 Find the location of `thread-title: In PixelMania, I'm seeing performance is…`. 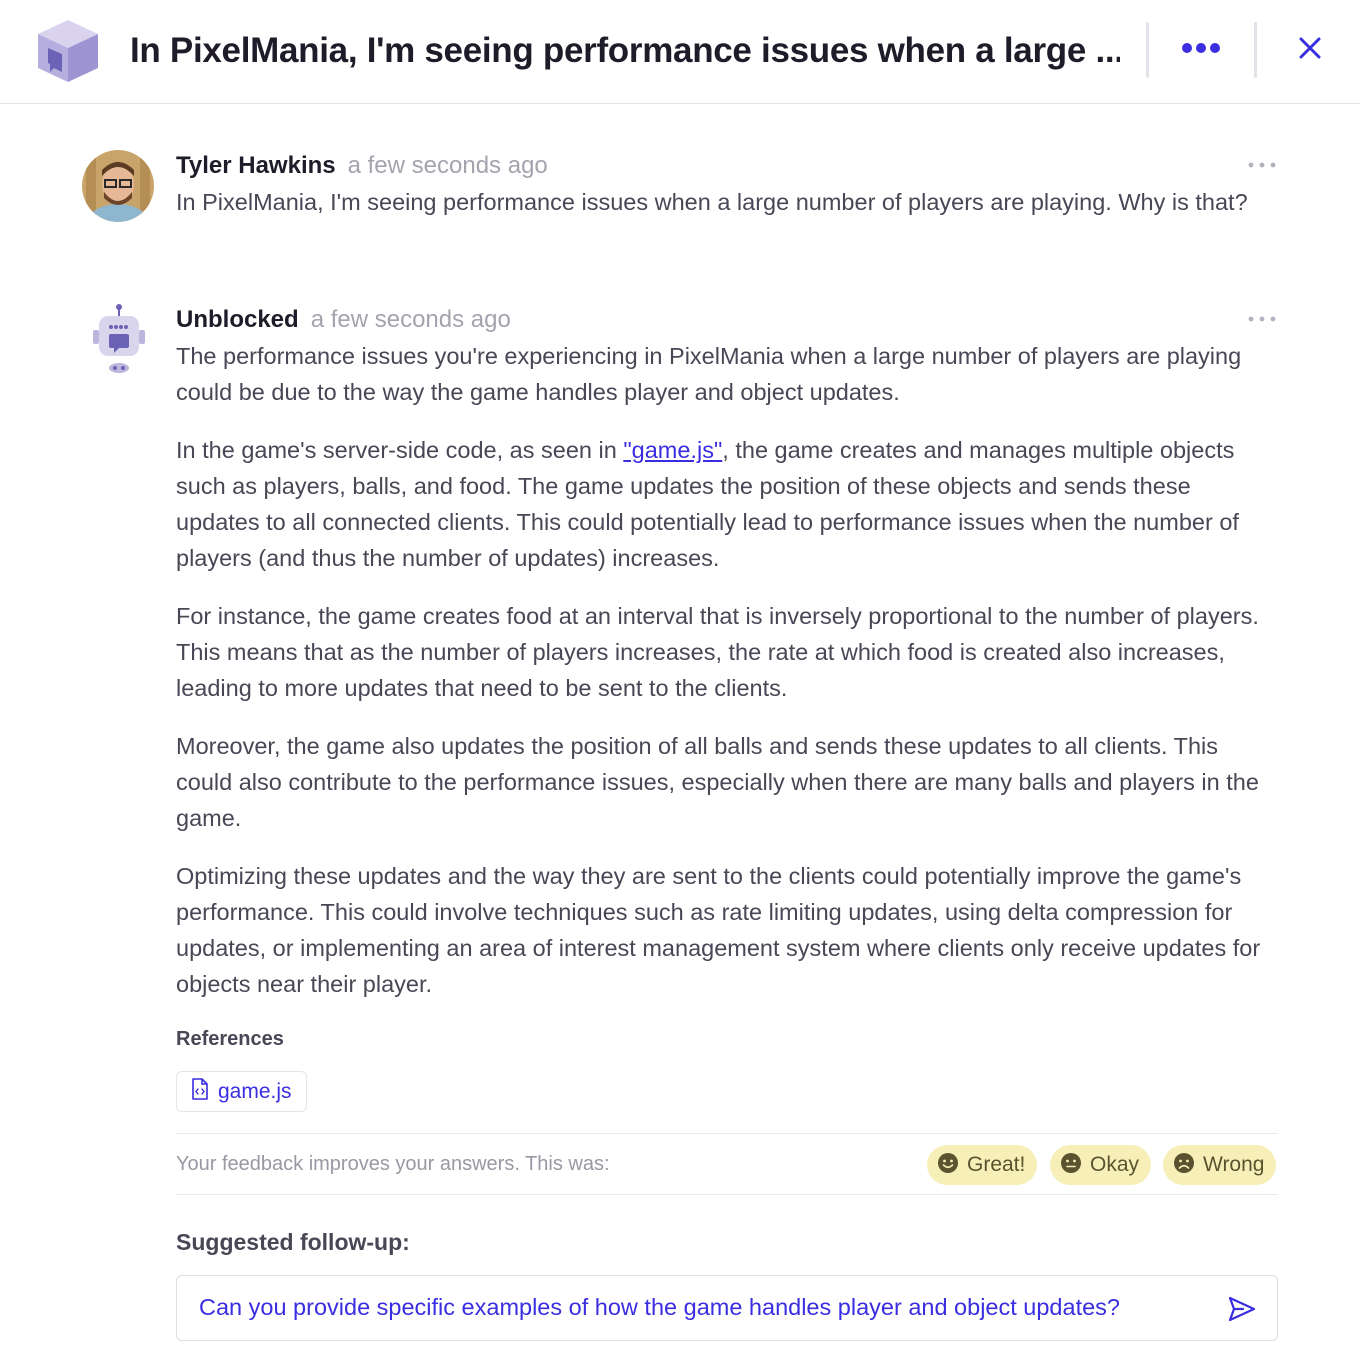

thread-title: In PixelMania, I'm seeing performance is… is located at coordinates (625, 50).